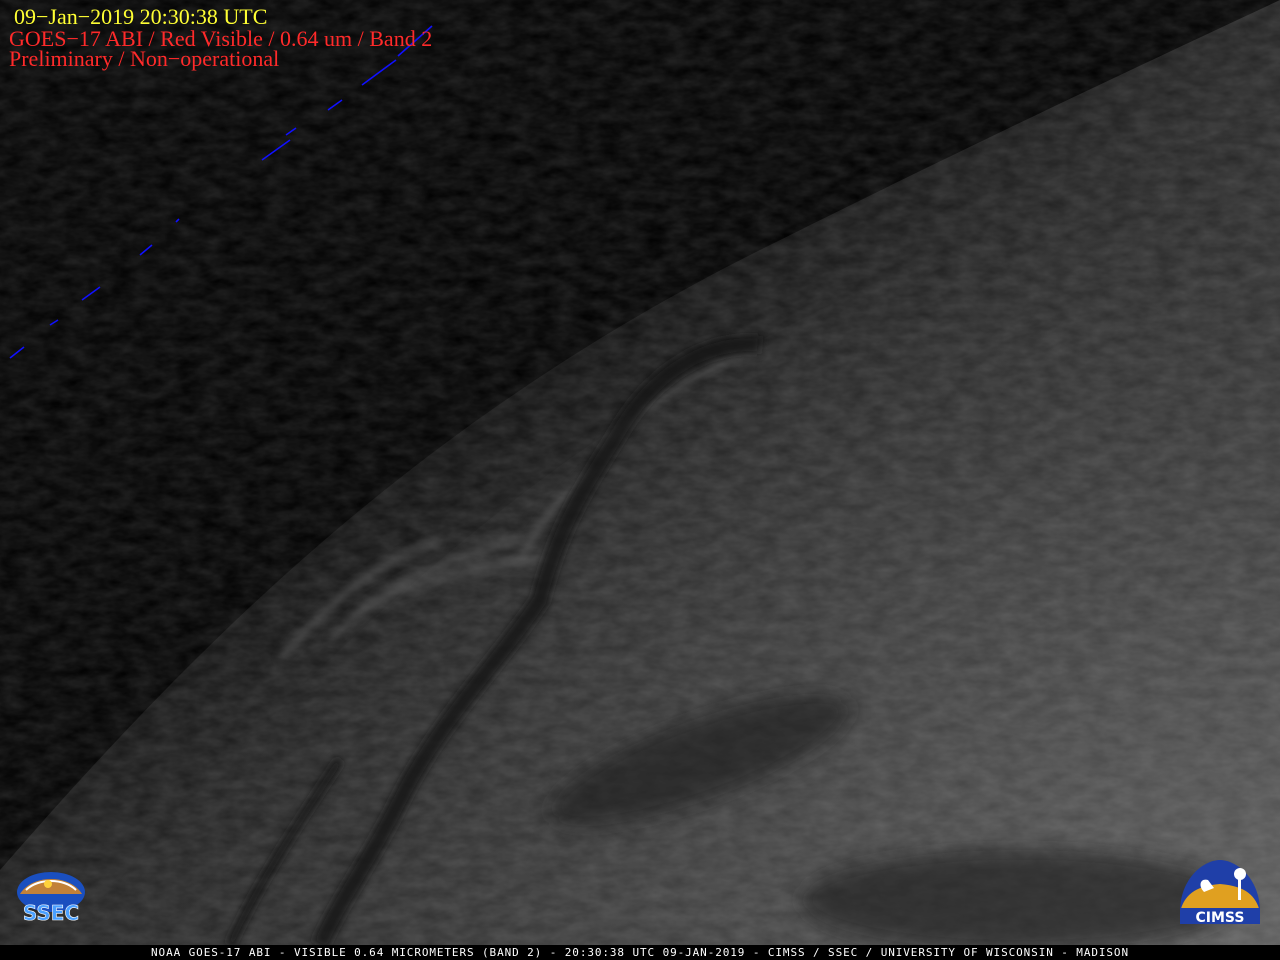 The width and height of the screenshot is (1280, 960). What do you see at coordinates (1220, 918) in the screenshot?
I see `cimss-logo-text: CIMSS` at bounding box center [1220, 918].